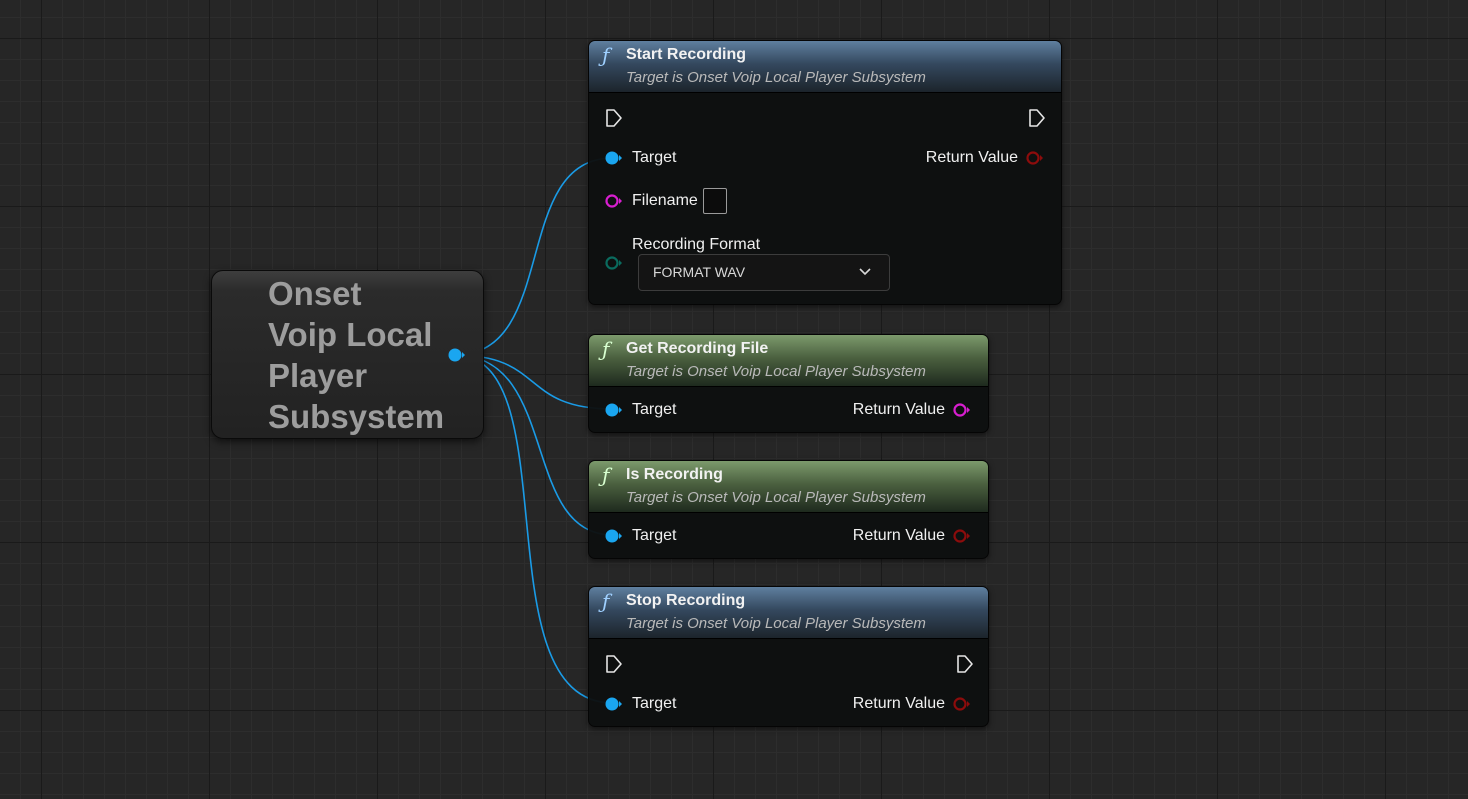  What do you see at coordinates (715, 201) in the screenshot?
I see `filename-input` at bounding box center [715, 201].